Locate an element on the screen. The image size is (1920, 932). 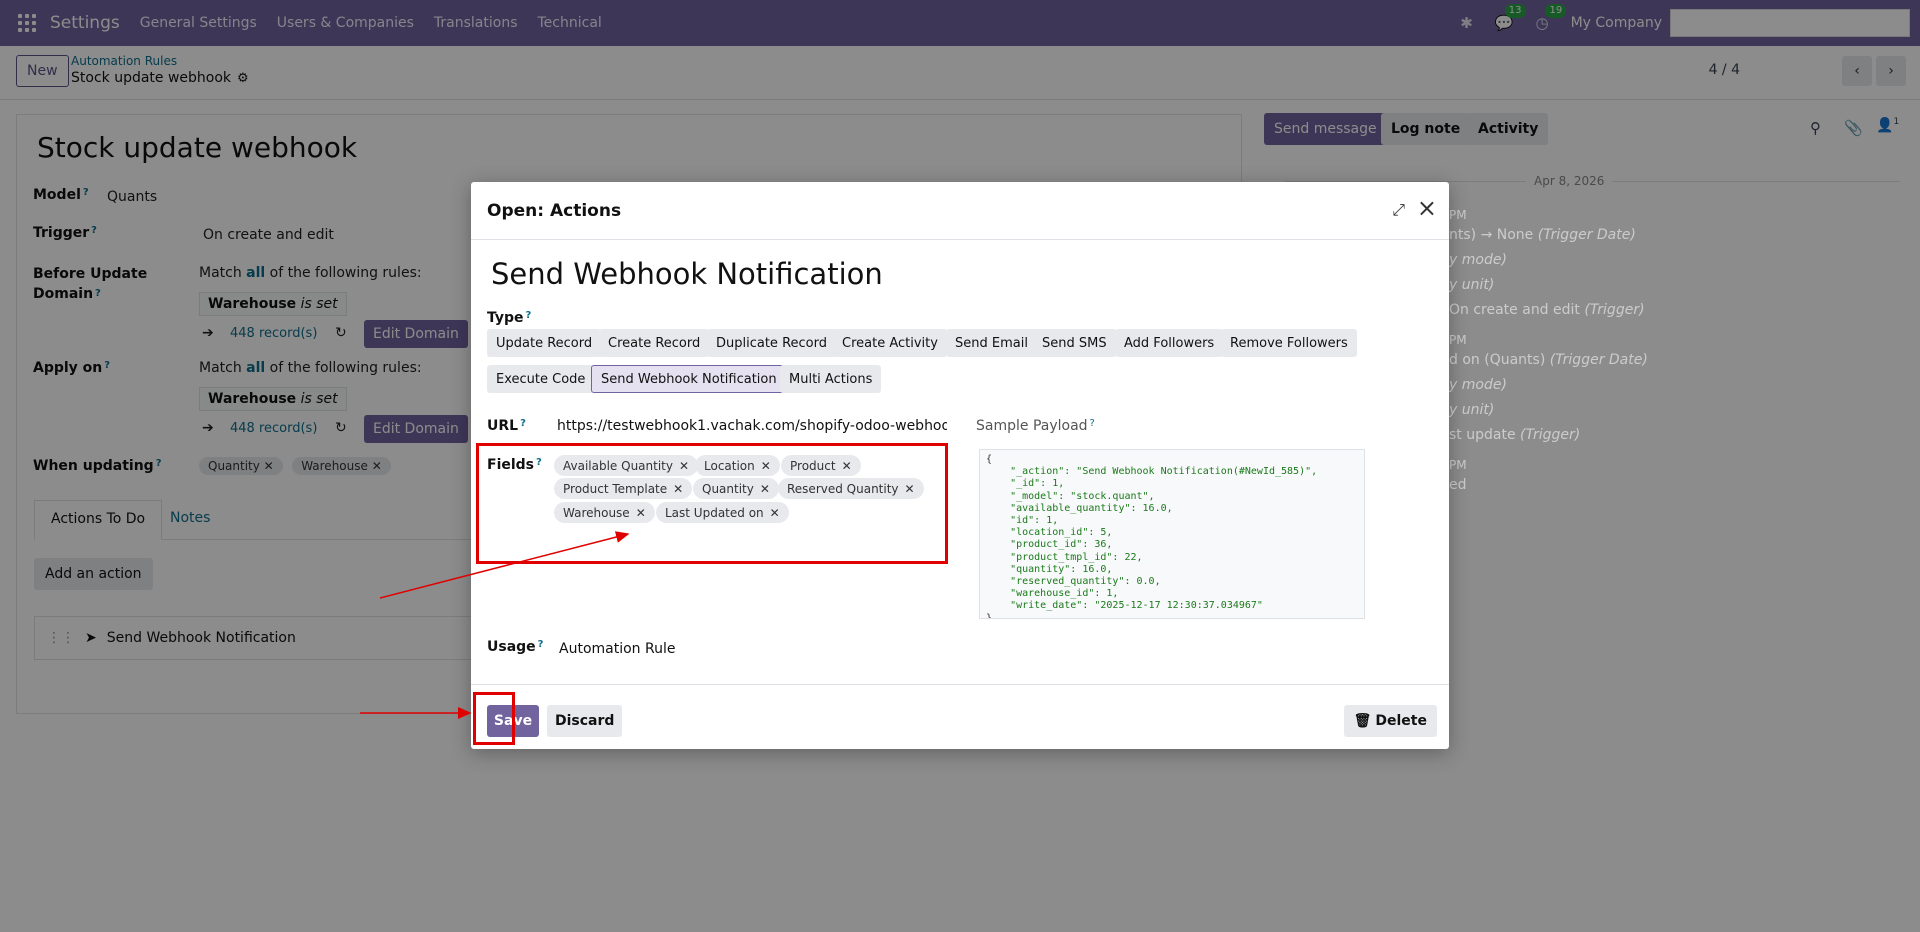
annotation-arrows is located at coordinates (495, 625).